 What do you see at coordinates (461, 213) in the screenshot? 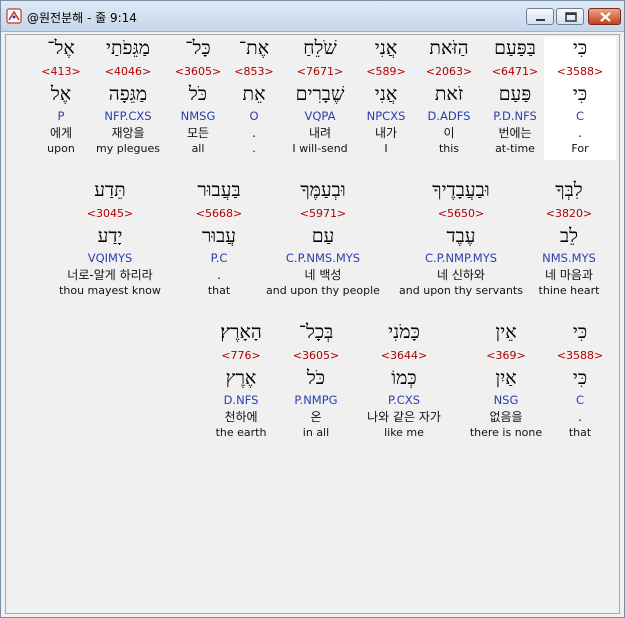
I see `strong-number: <5650>` at bounding box center [461, 213].